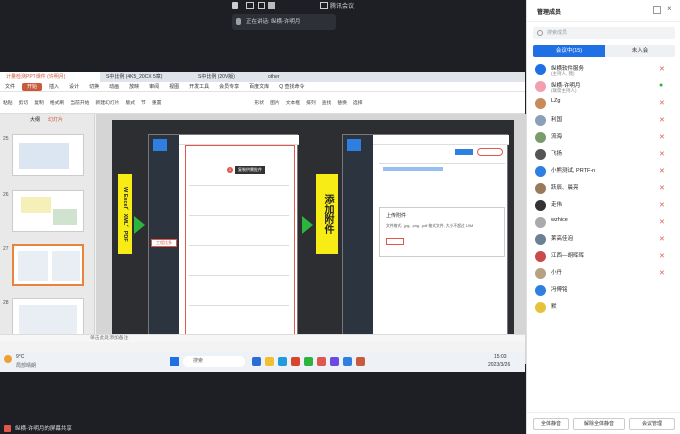 This screenshot has width=680, height=434. Describe the element at coordinates (146, 77) in the screenshot. I see `doc-tab: S中比例 (4K5_20CX 5章)` at that location.